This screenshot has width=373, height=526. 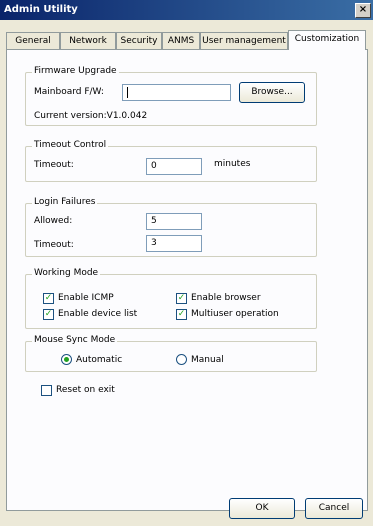 I want to click on radio-selected-dot, so click(x=66, y=359).